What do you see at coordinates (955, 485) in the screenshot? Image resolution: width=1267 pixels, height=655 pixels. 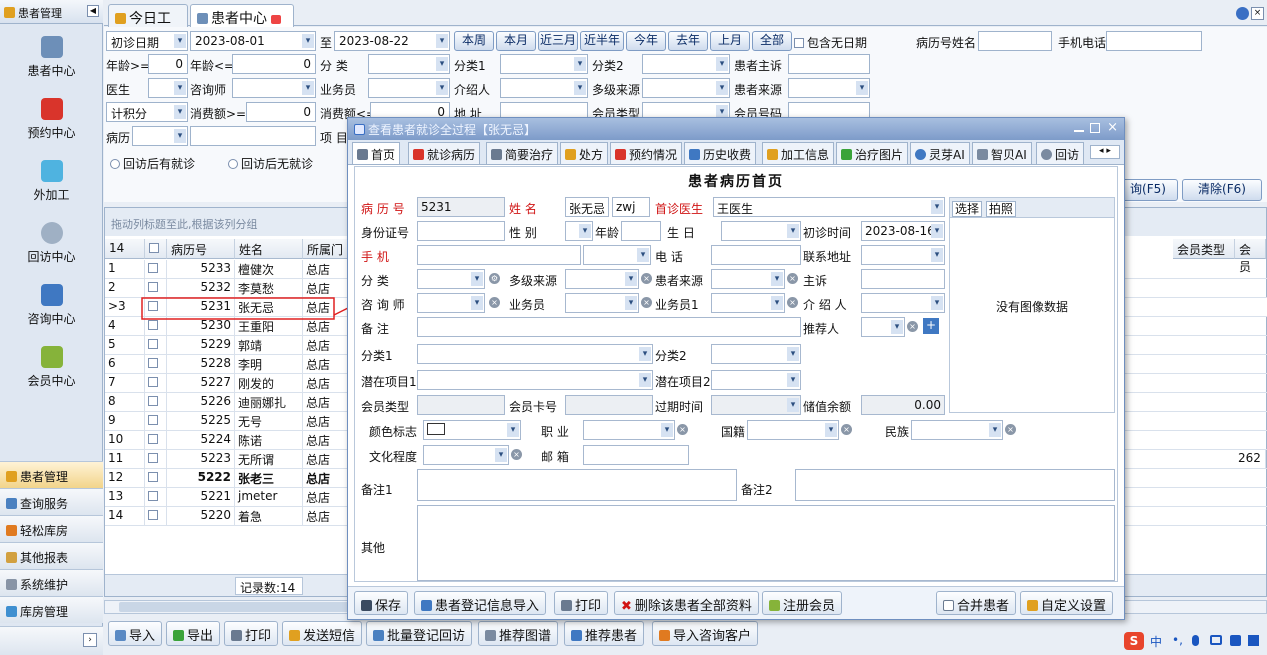 I see `remark2-field` at bounding box center [955, 485].